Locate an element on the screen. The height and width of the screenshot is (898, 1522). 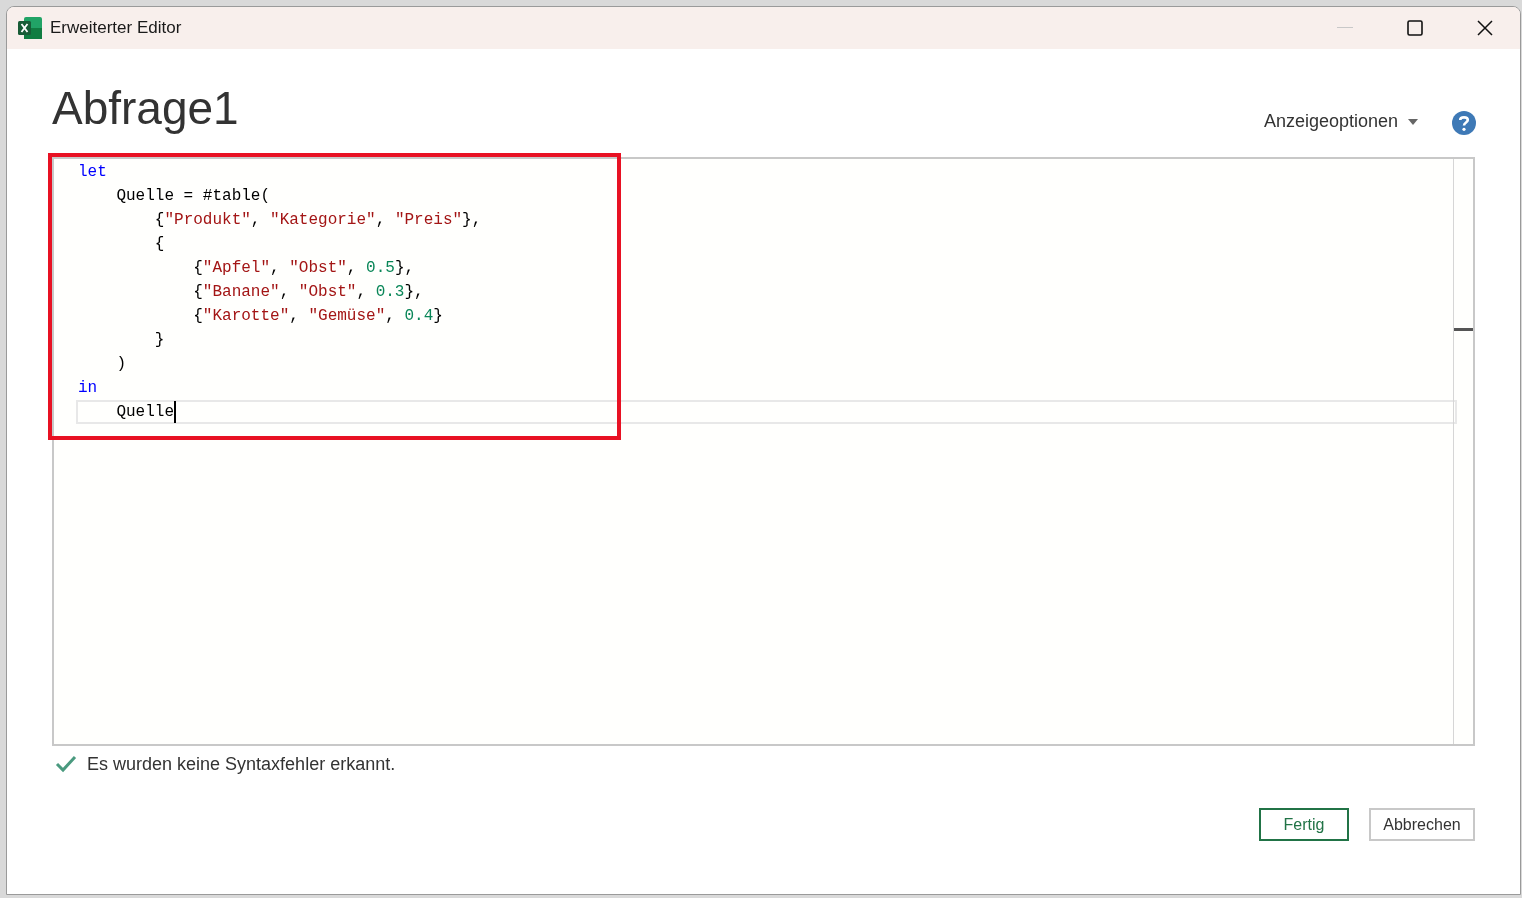
status-message: Es wurden keine Syntaxfehler erkannt. is located at coordinates (241, 764).